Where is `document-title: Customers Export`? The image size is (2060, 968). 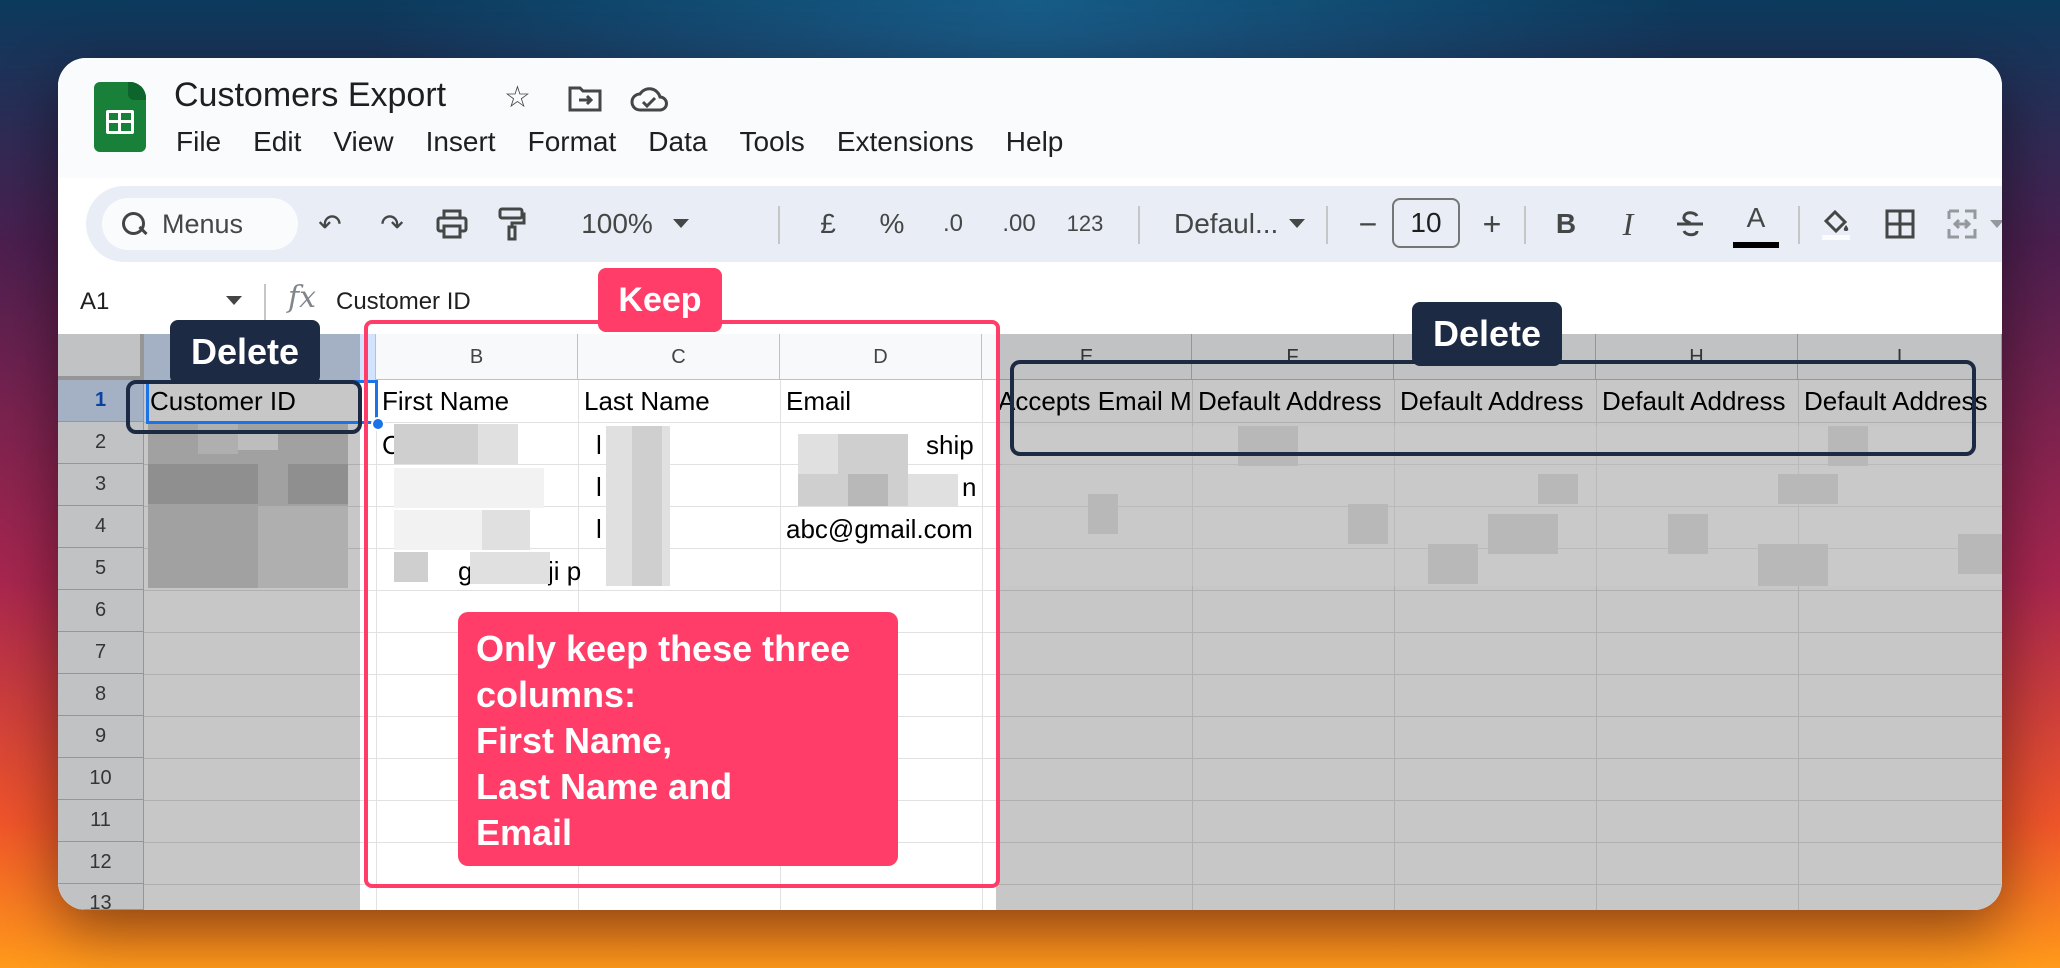
document-title: Customers Export is located at coordinates (310, 95).